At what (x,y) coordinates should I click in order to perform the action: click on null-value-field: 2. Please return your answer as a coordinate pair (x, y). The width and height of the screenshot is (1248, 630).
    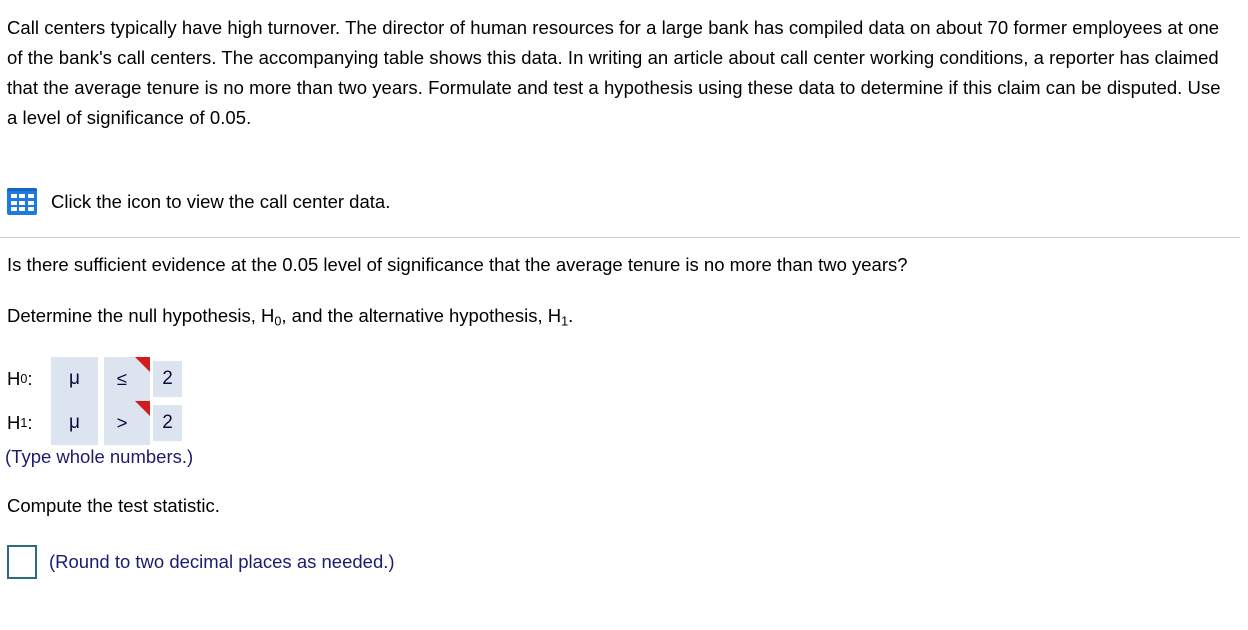
    Looking at the image, I should click on (167, 379).